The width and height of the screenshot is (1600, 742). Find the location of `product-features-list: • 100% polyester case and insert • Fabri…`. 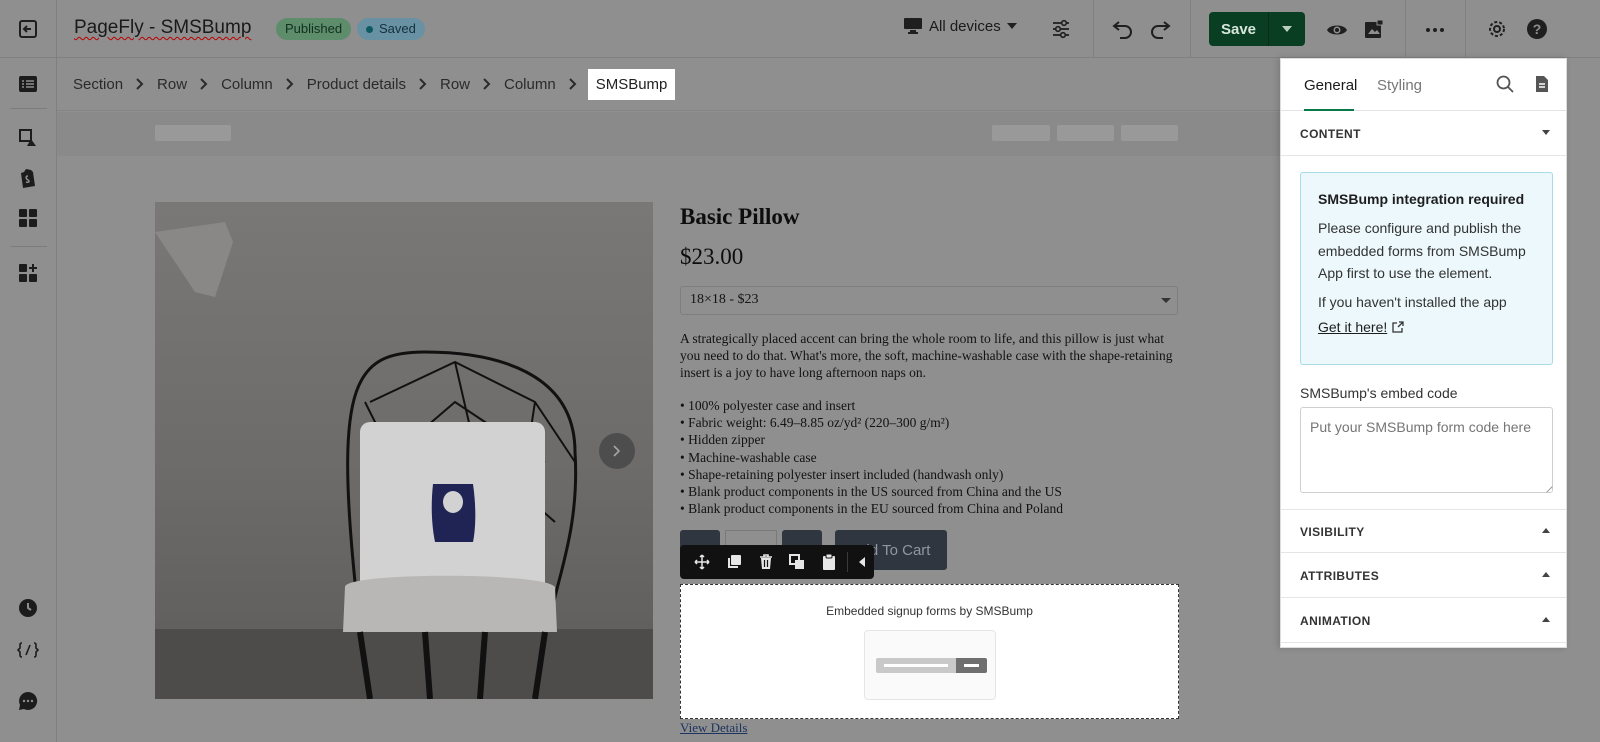

product-features-list: • 100% polyester case and insert • Fabri… is located at coordinates (940, 457).